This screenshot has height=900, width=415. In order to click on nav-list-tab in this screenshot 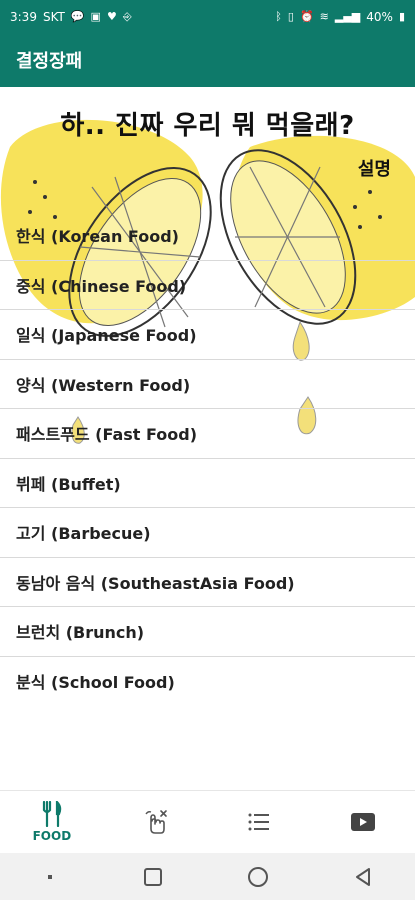, I will do `click(260, 822)`.